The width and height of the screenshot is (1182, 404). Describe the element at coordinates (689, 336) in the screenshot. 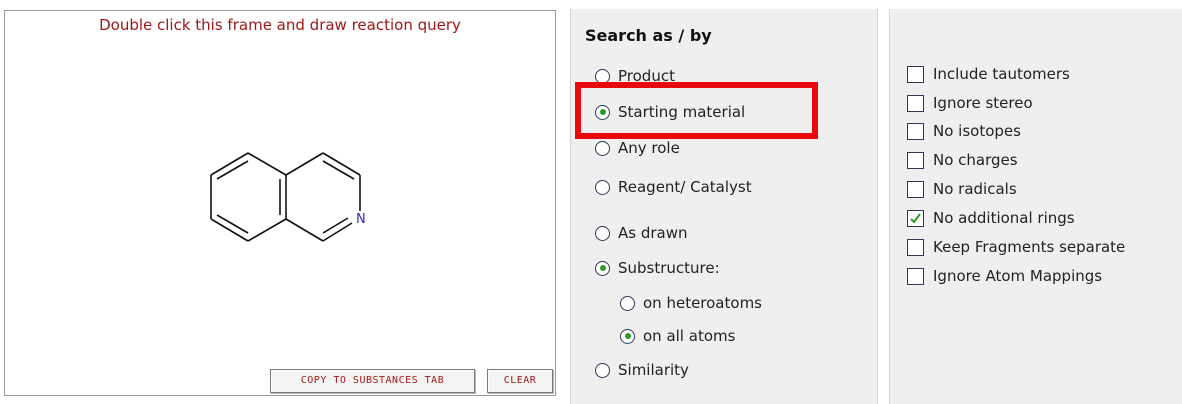

I see `radio-label: on all atoms` at that location.